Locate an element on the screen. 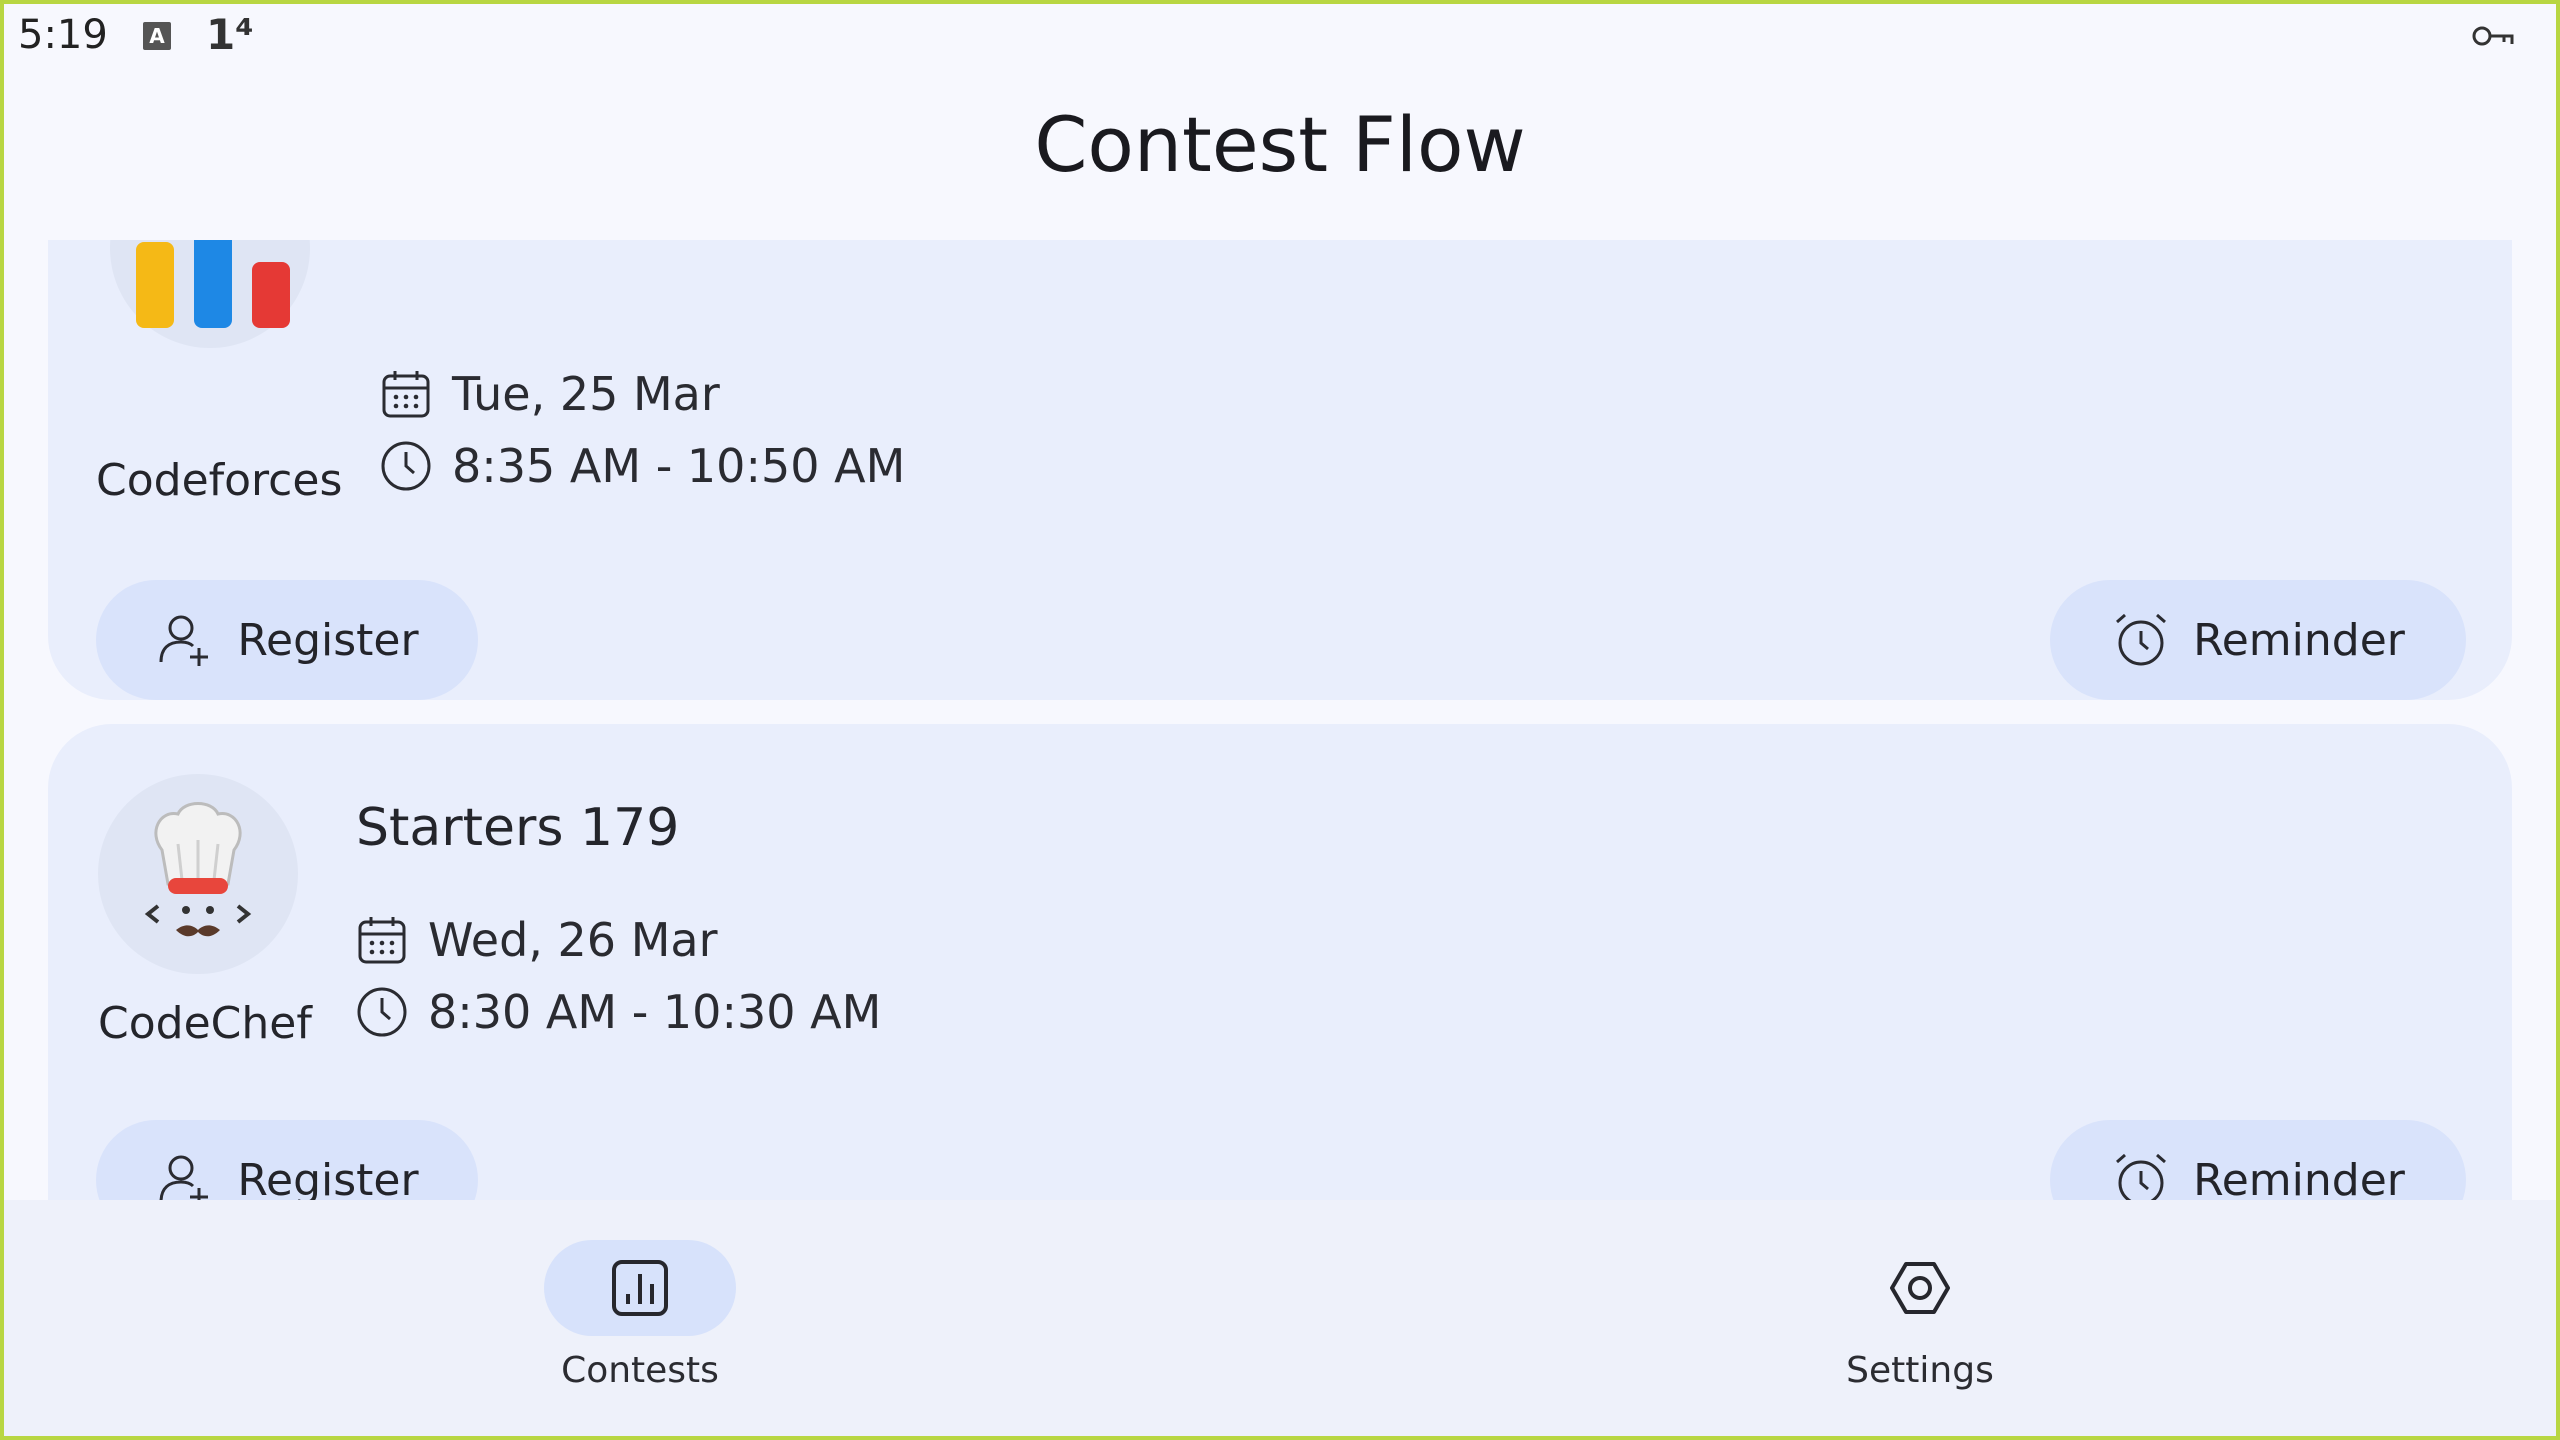  contest-time: 8:30 AM - 10:30 AM is located at coordinates (655, 1012).